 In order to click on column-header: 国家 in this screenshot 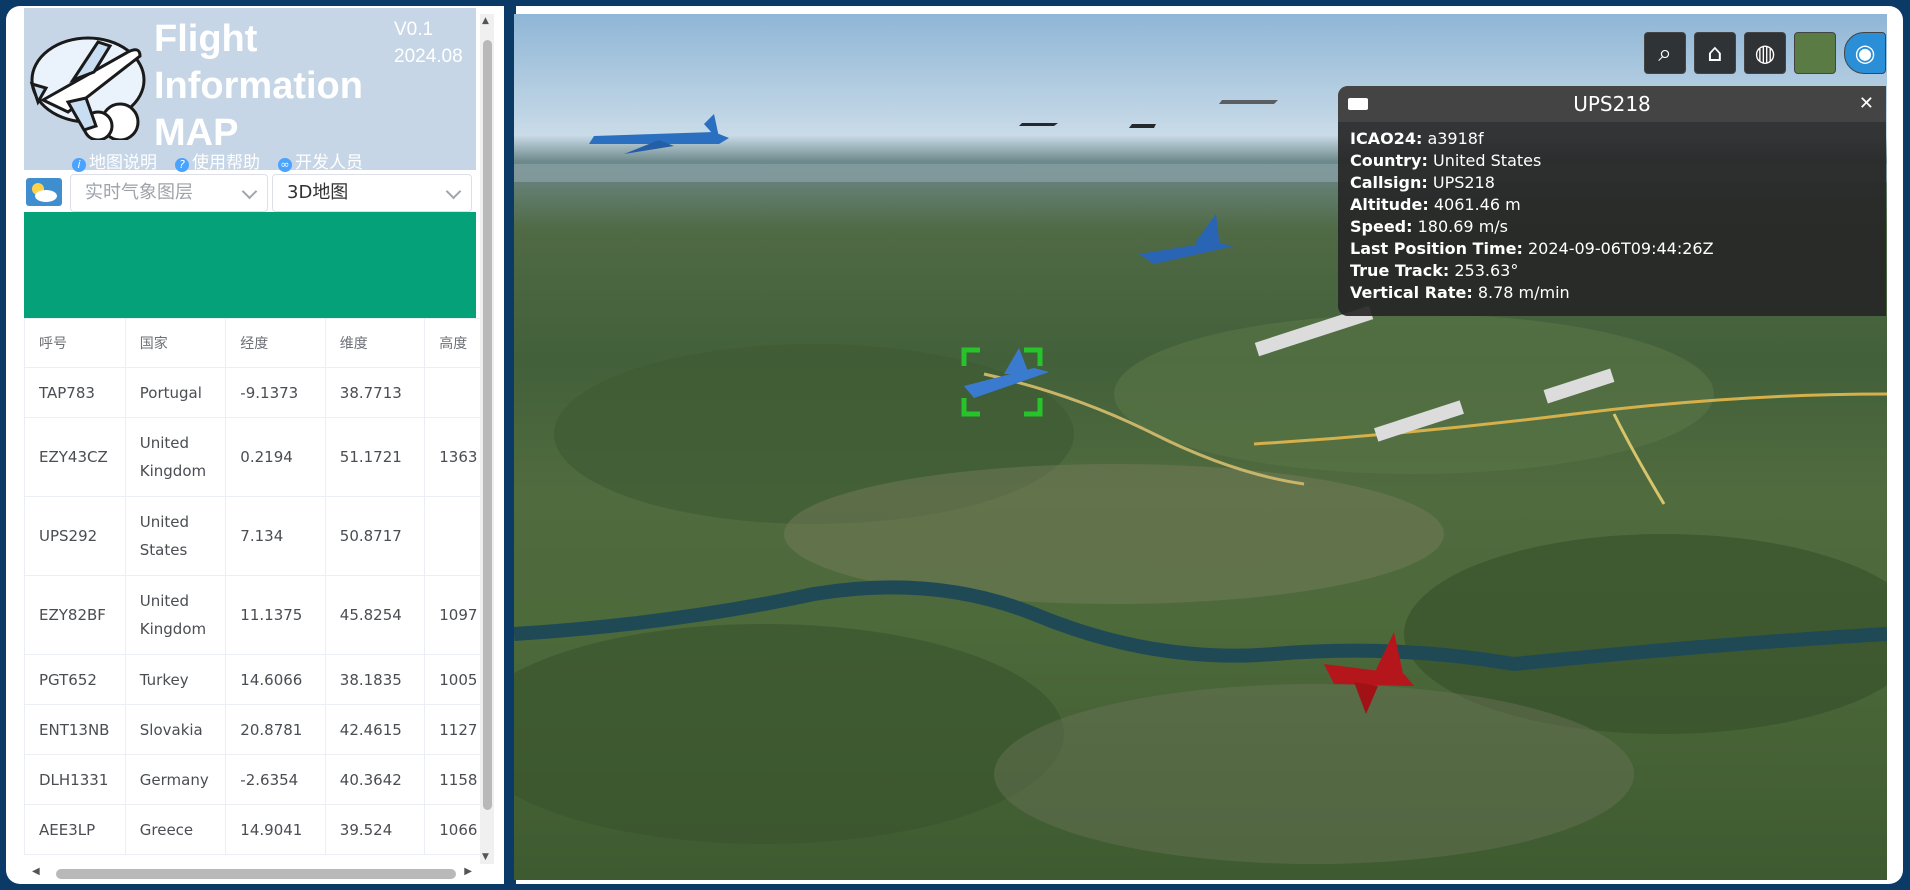, I will do `click(175, 343)`.